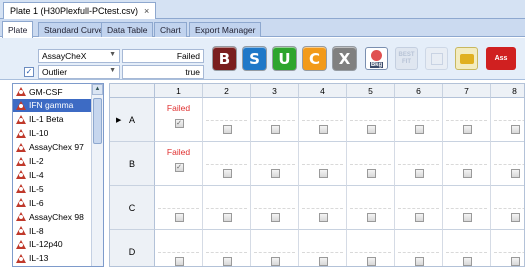 Image resolution: width=525 pixels, height=267 pixels. I want to click on document-tab: Plate 1 (H30Plexfull-PCtest.csv) ×, so click(80, 10).